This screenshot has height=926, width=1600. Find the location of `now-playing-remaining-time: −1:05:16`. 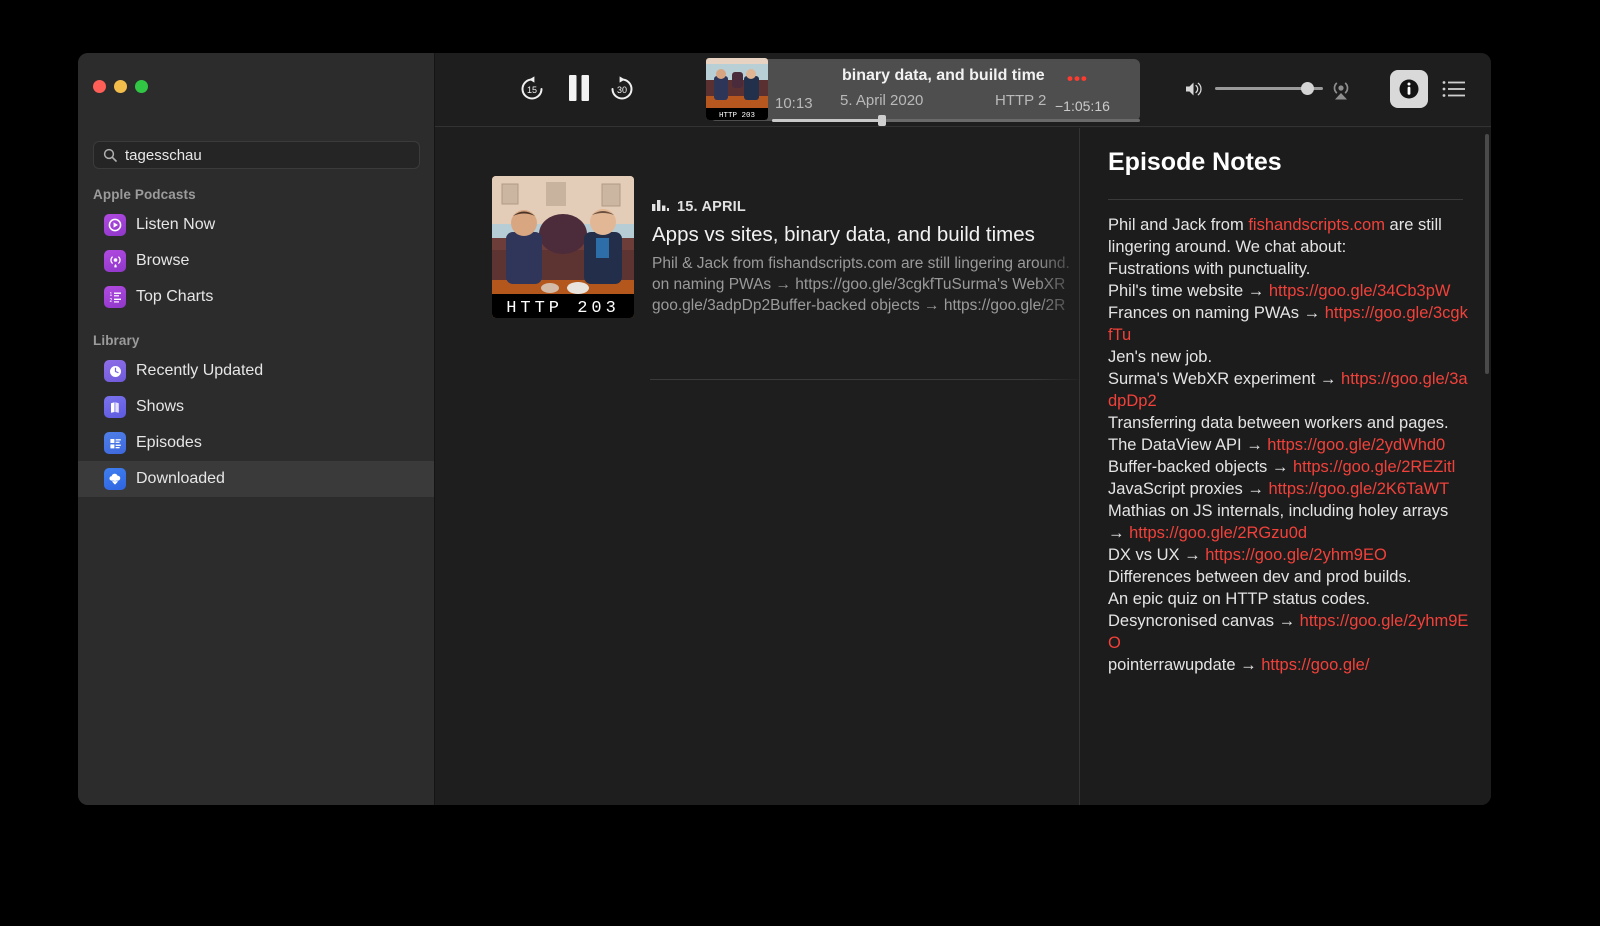

now-playing-remaining-time: −1:05:16 is located at coordinates (1082, 106).